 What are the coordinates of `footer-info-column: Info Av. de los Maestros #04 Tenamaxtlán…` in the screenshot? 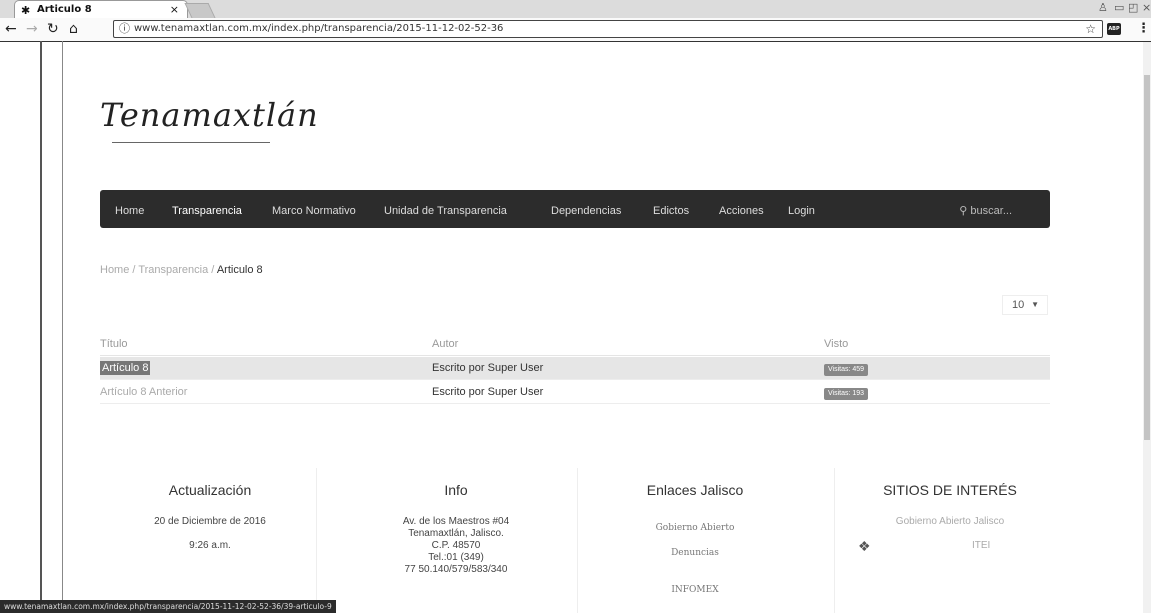 It's located at (456, 529).